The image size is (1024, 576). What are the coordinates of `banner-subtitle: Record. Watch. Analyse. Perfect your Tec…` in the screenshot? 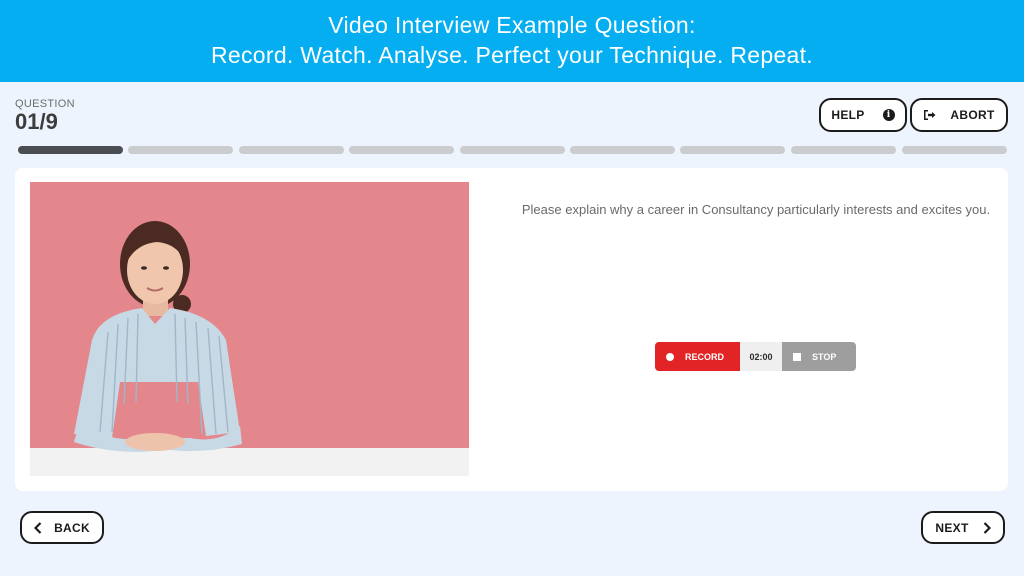 It's located at (512, 55).